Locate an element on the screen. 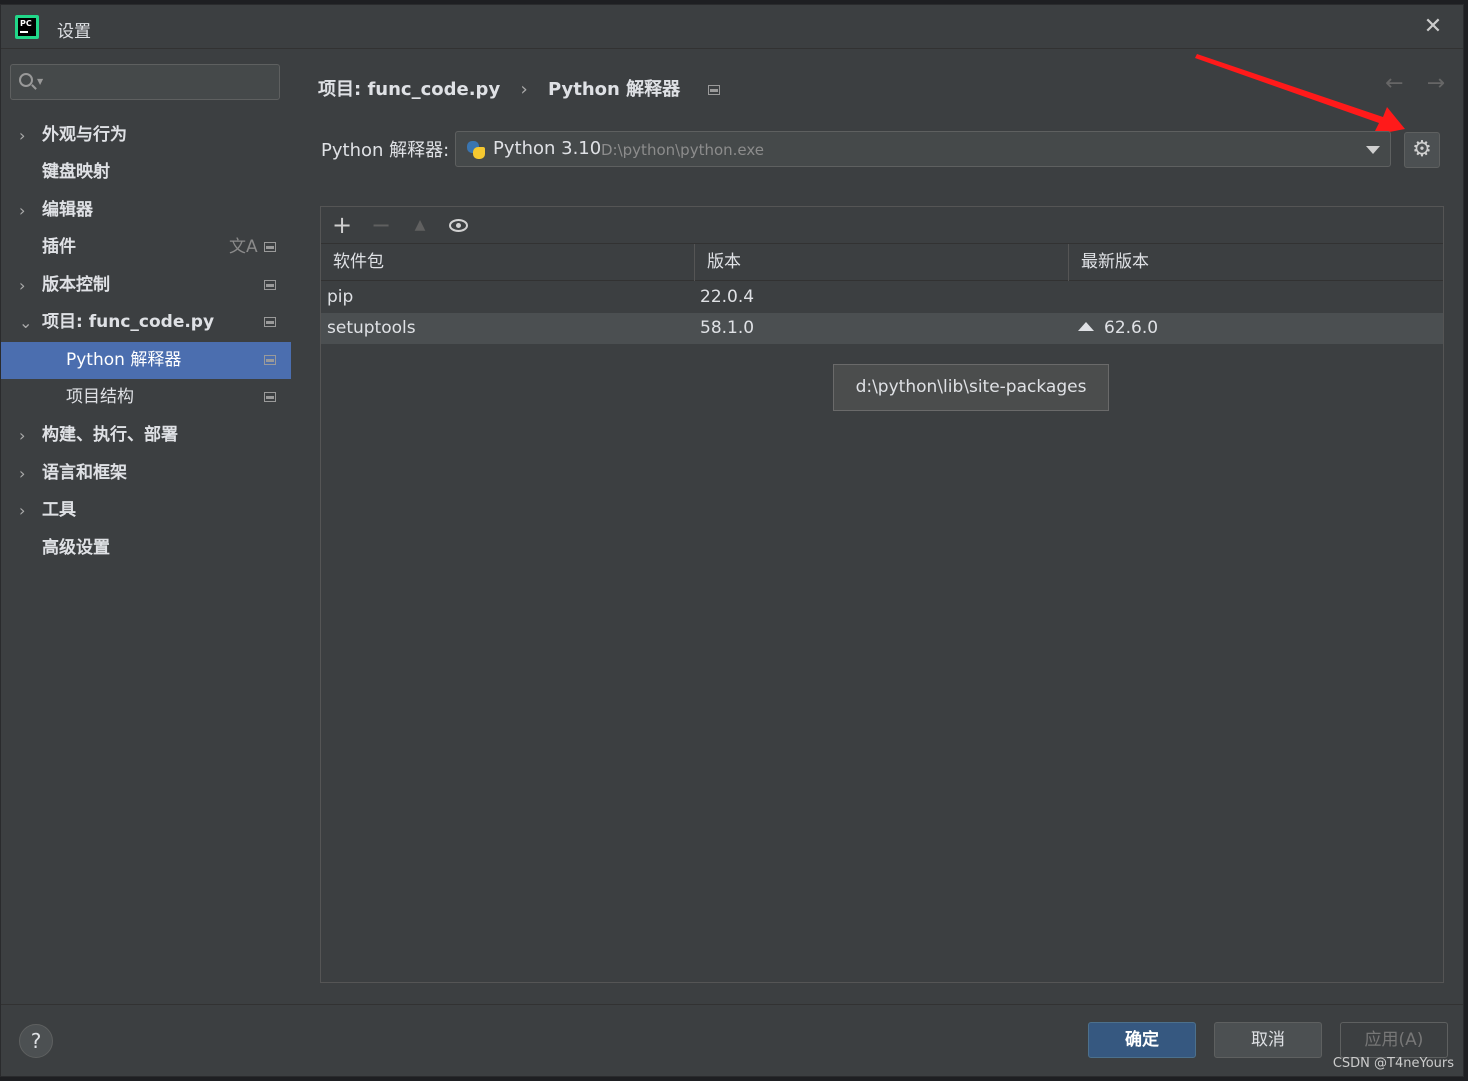  chevron-down-icon: ⌄ is located at coordinates (26, 322).